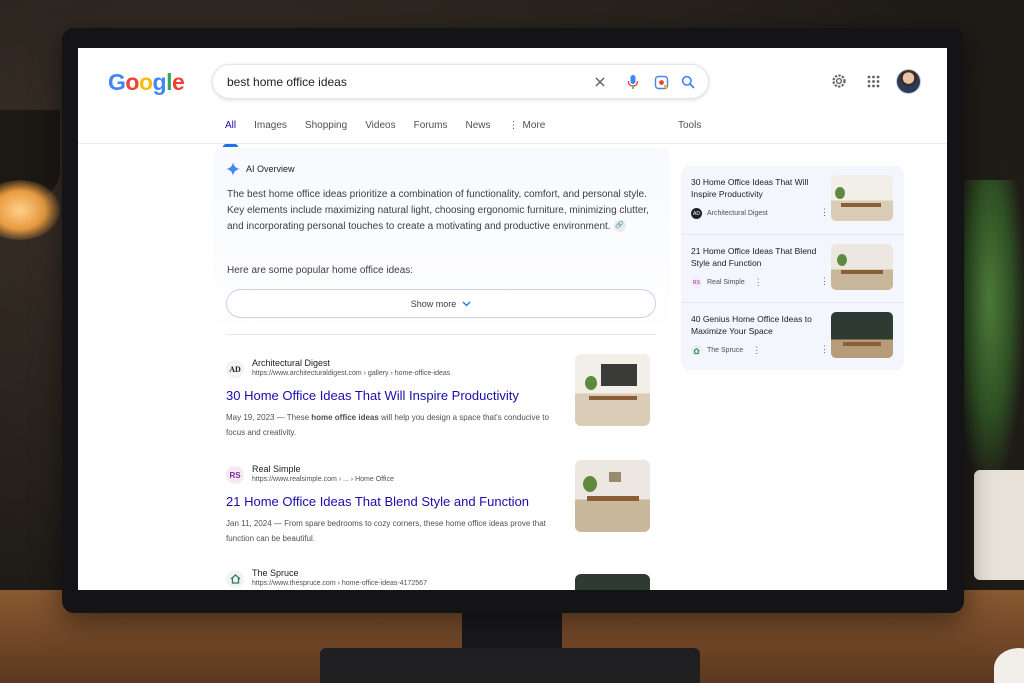 The height and width of the screenshot is (683, 1024). Describe the element at coordinates (661, 82) in the screenshot. I see `lens-icon` at that location.